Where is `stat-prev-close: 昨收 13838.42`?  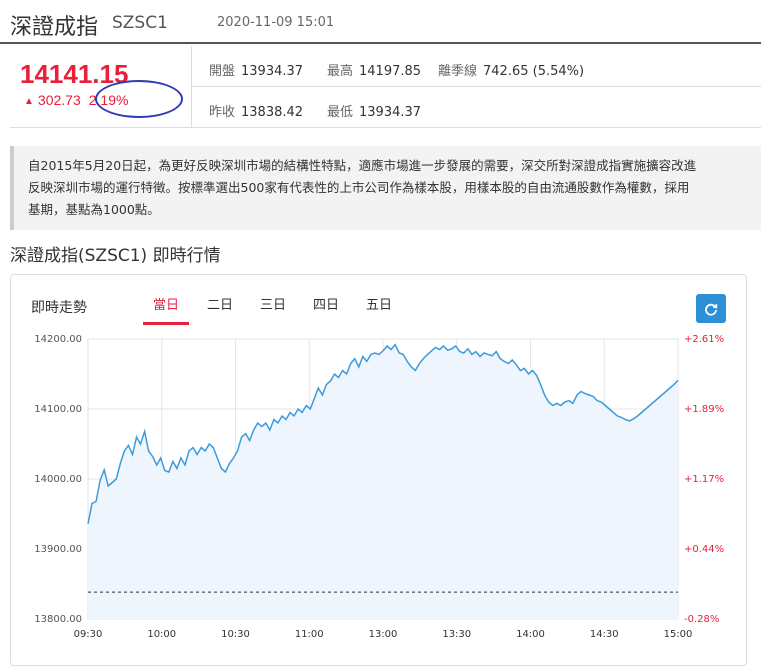 stat-prev-close: 昨收 13838.42 is located at coordinates (256, 110).